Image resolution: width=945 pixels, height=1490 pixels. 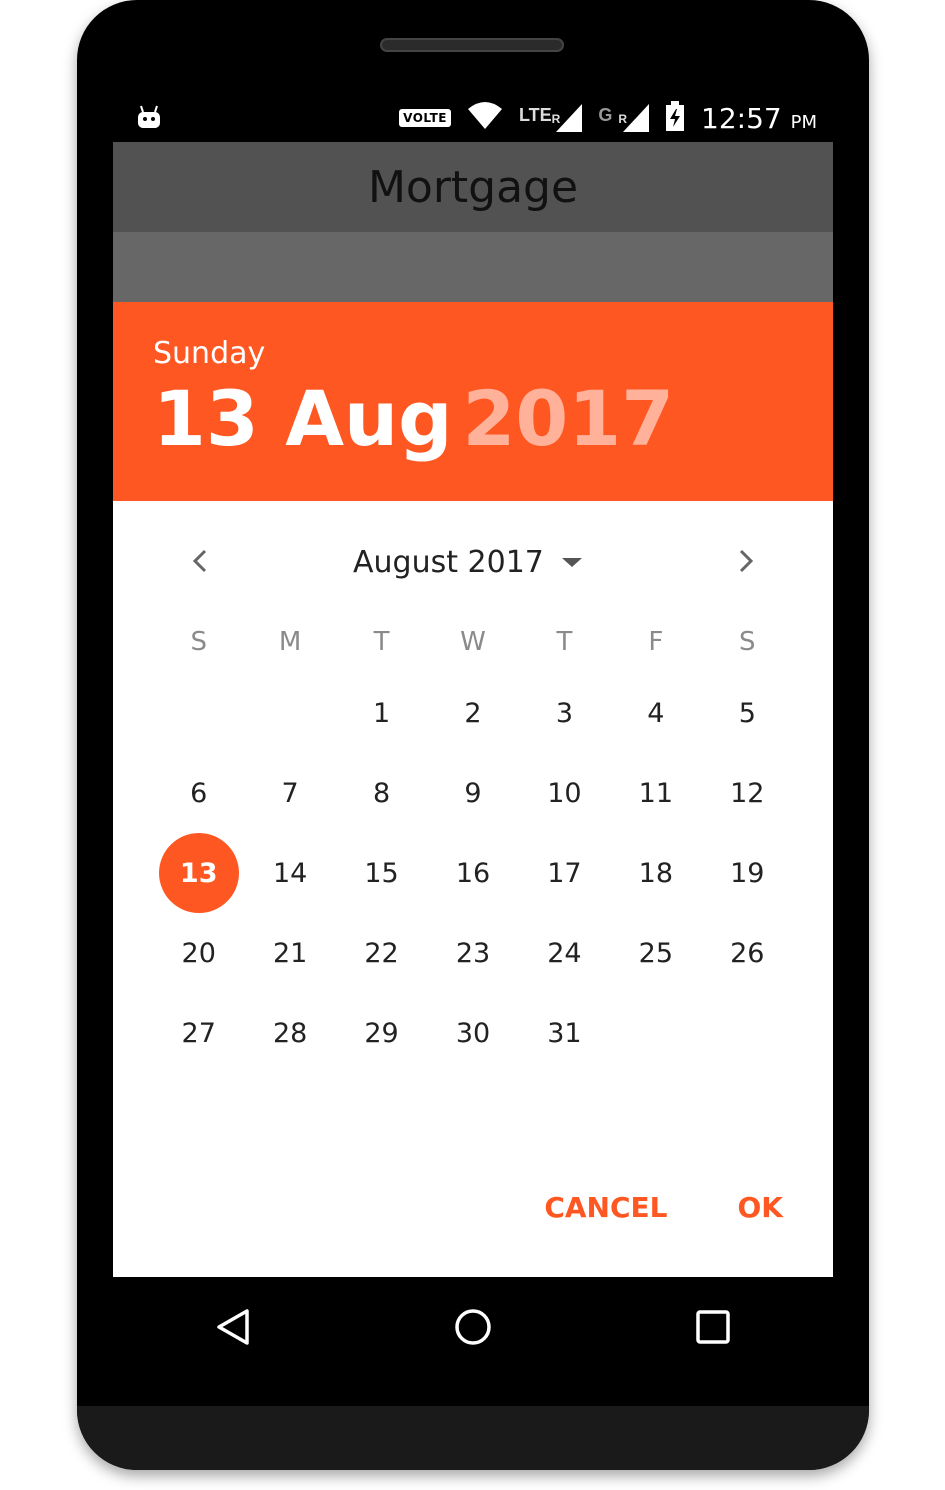 I want to click on day-cell: 22, so click(x=381, y=953).